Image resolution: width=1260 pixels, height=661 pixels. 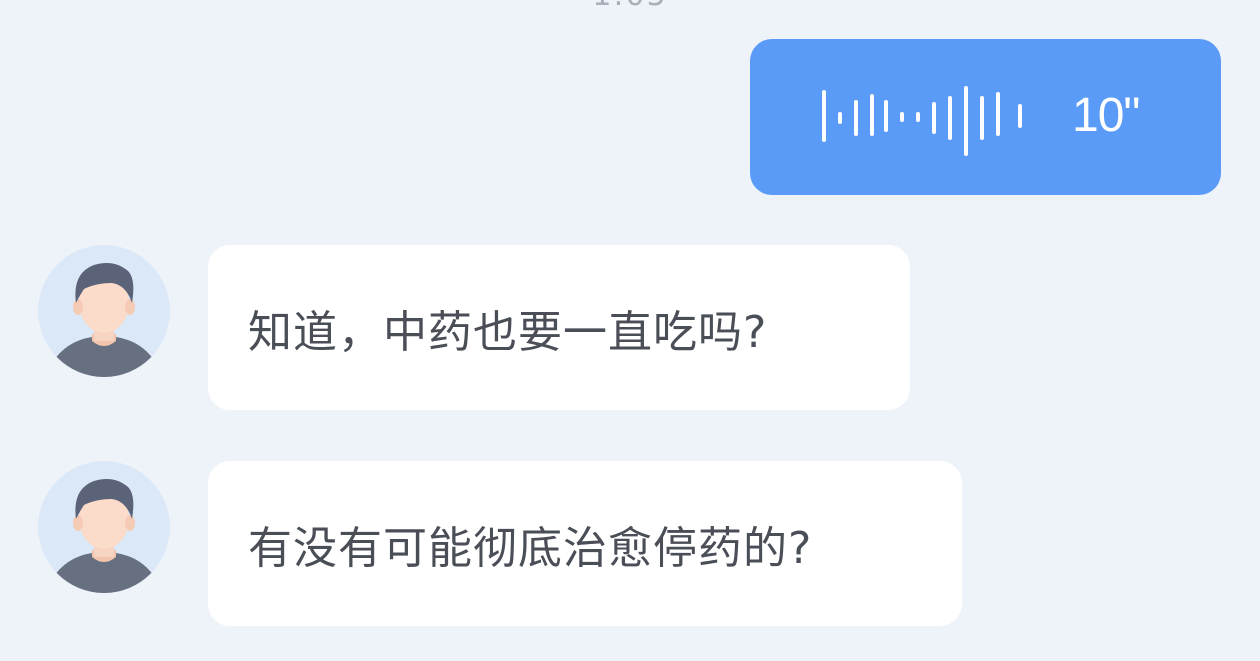 What do you see at coordinates (508, 332) in the screenshot?
I see `message-text: 知道，中药也要一直吃吗?` at bounding box center [508, 332].